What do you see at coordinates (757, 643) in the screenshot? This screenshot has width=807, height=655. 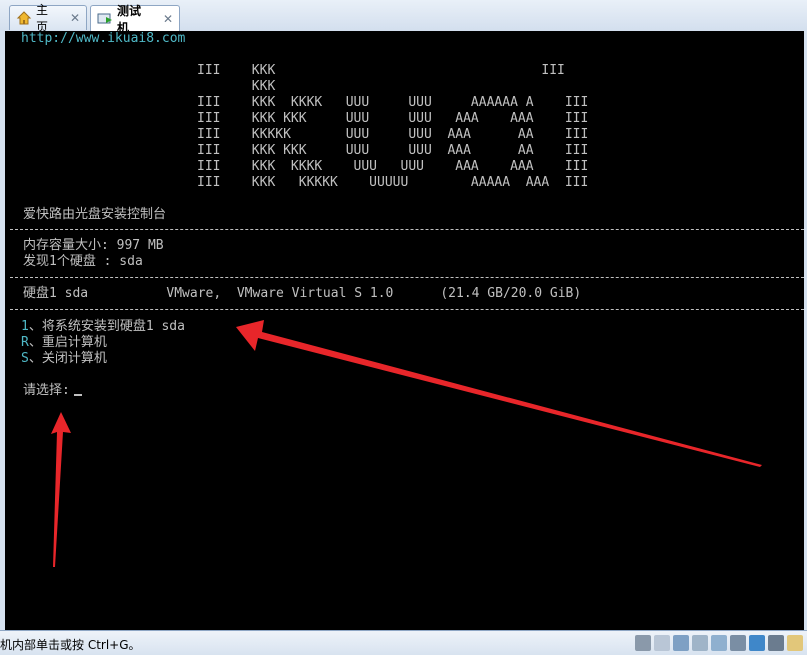 I see `sound-icon` at bounding box center [757, 643].